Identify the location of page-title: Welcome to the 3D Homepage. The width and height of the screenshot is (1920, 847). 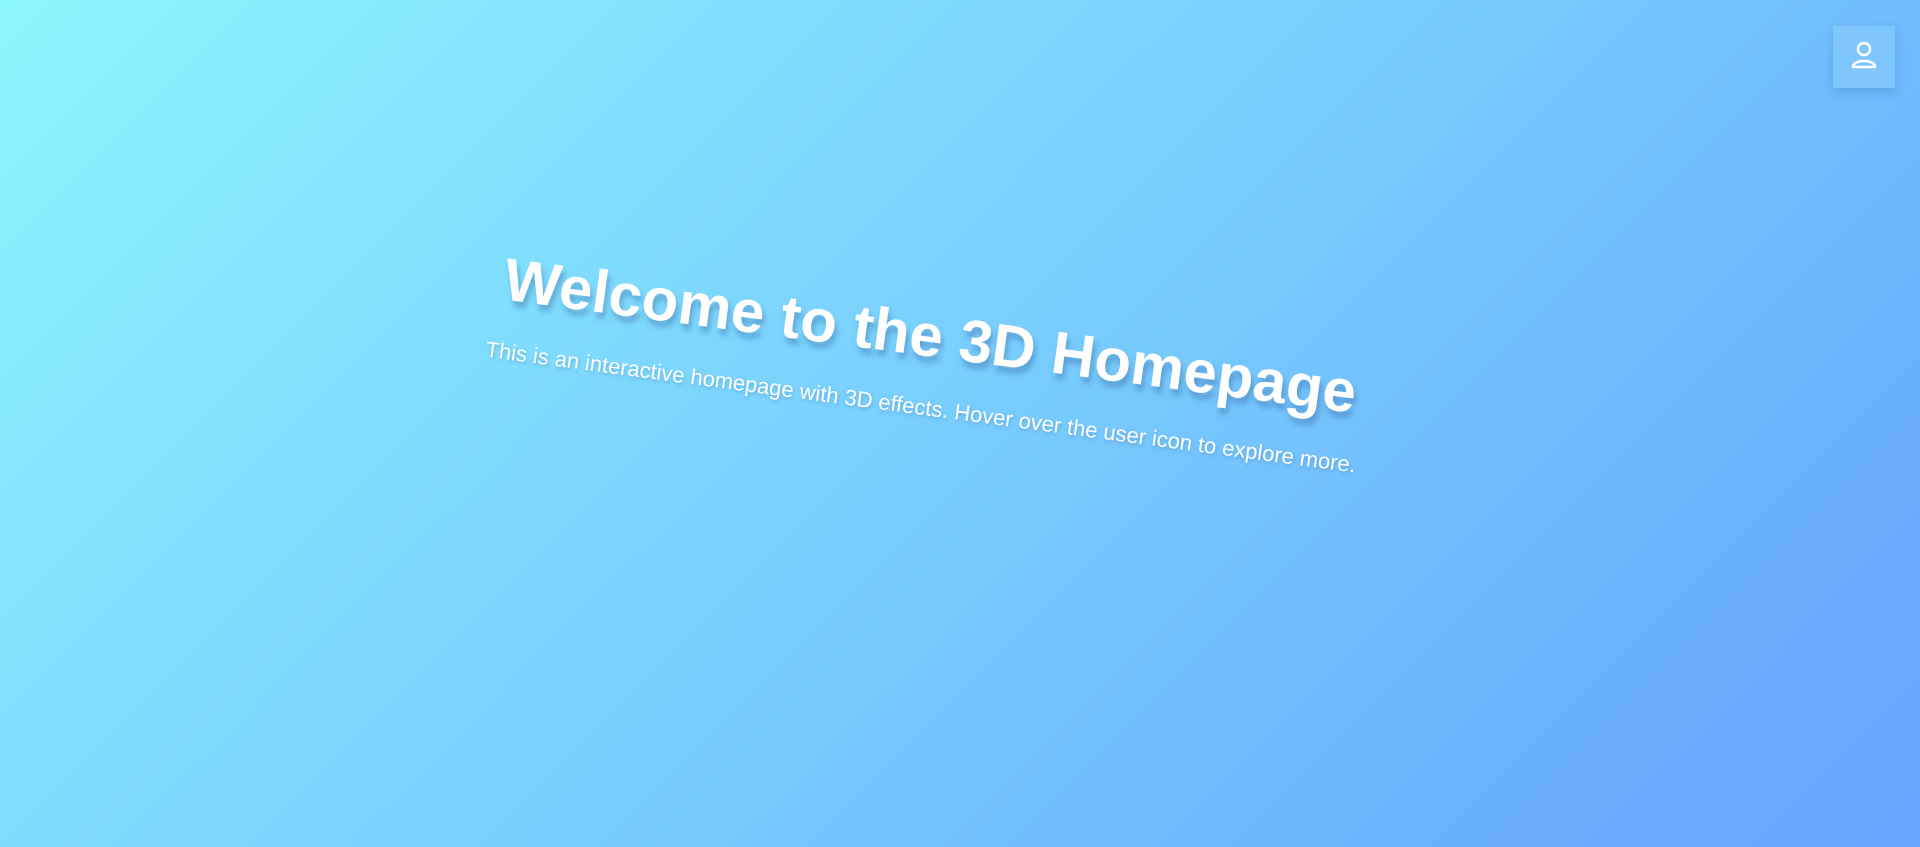
(930, 335).